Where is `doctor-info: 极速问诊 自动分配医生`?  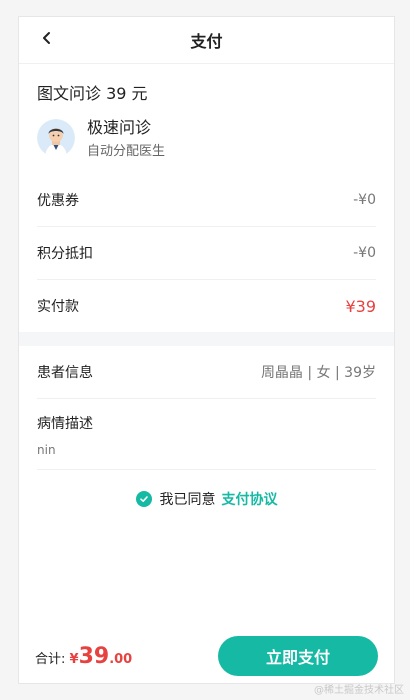 doctor-info: 极速问诊 自动分配医生 is located at coordinates (126, 138).